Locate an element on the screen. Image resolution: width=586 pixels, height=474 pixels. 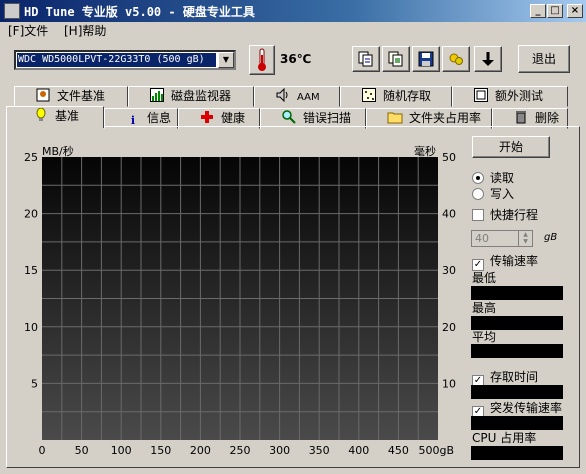
burst-rate-box is located at coordinates (517, 423).